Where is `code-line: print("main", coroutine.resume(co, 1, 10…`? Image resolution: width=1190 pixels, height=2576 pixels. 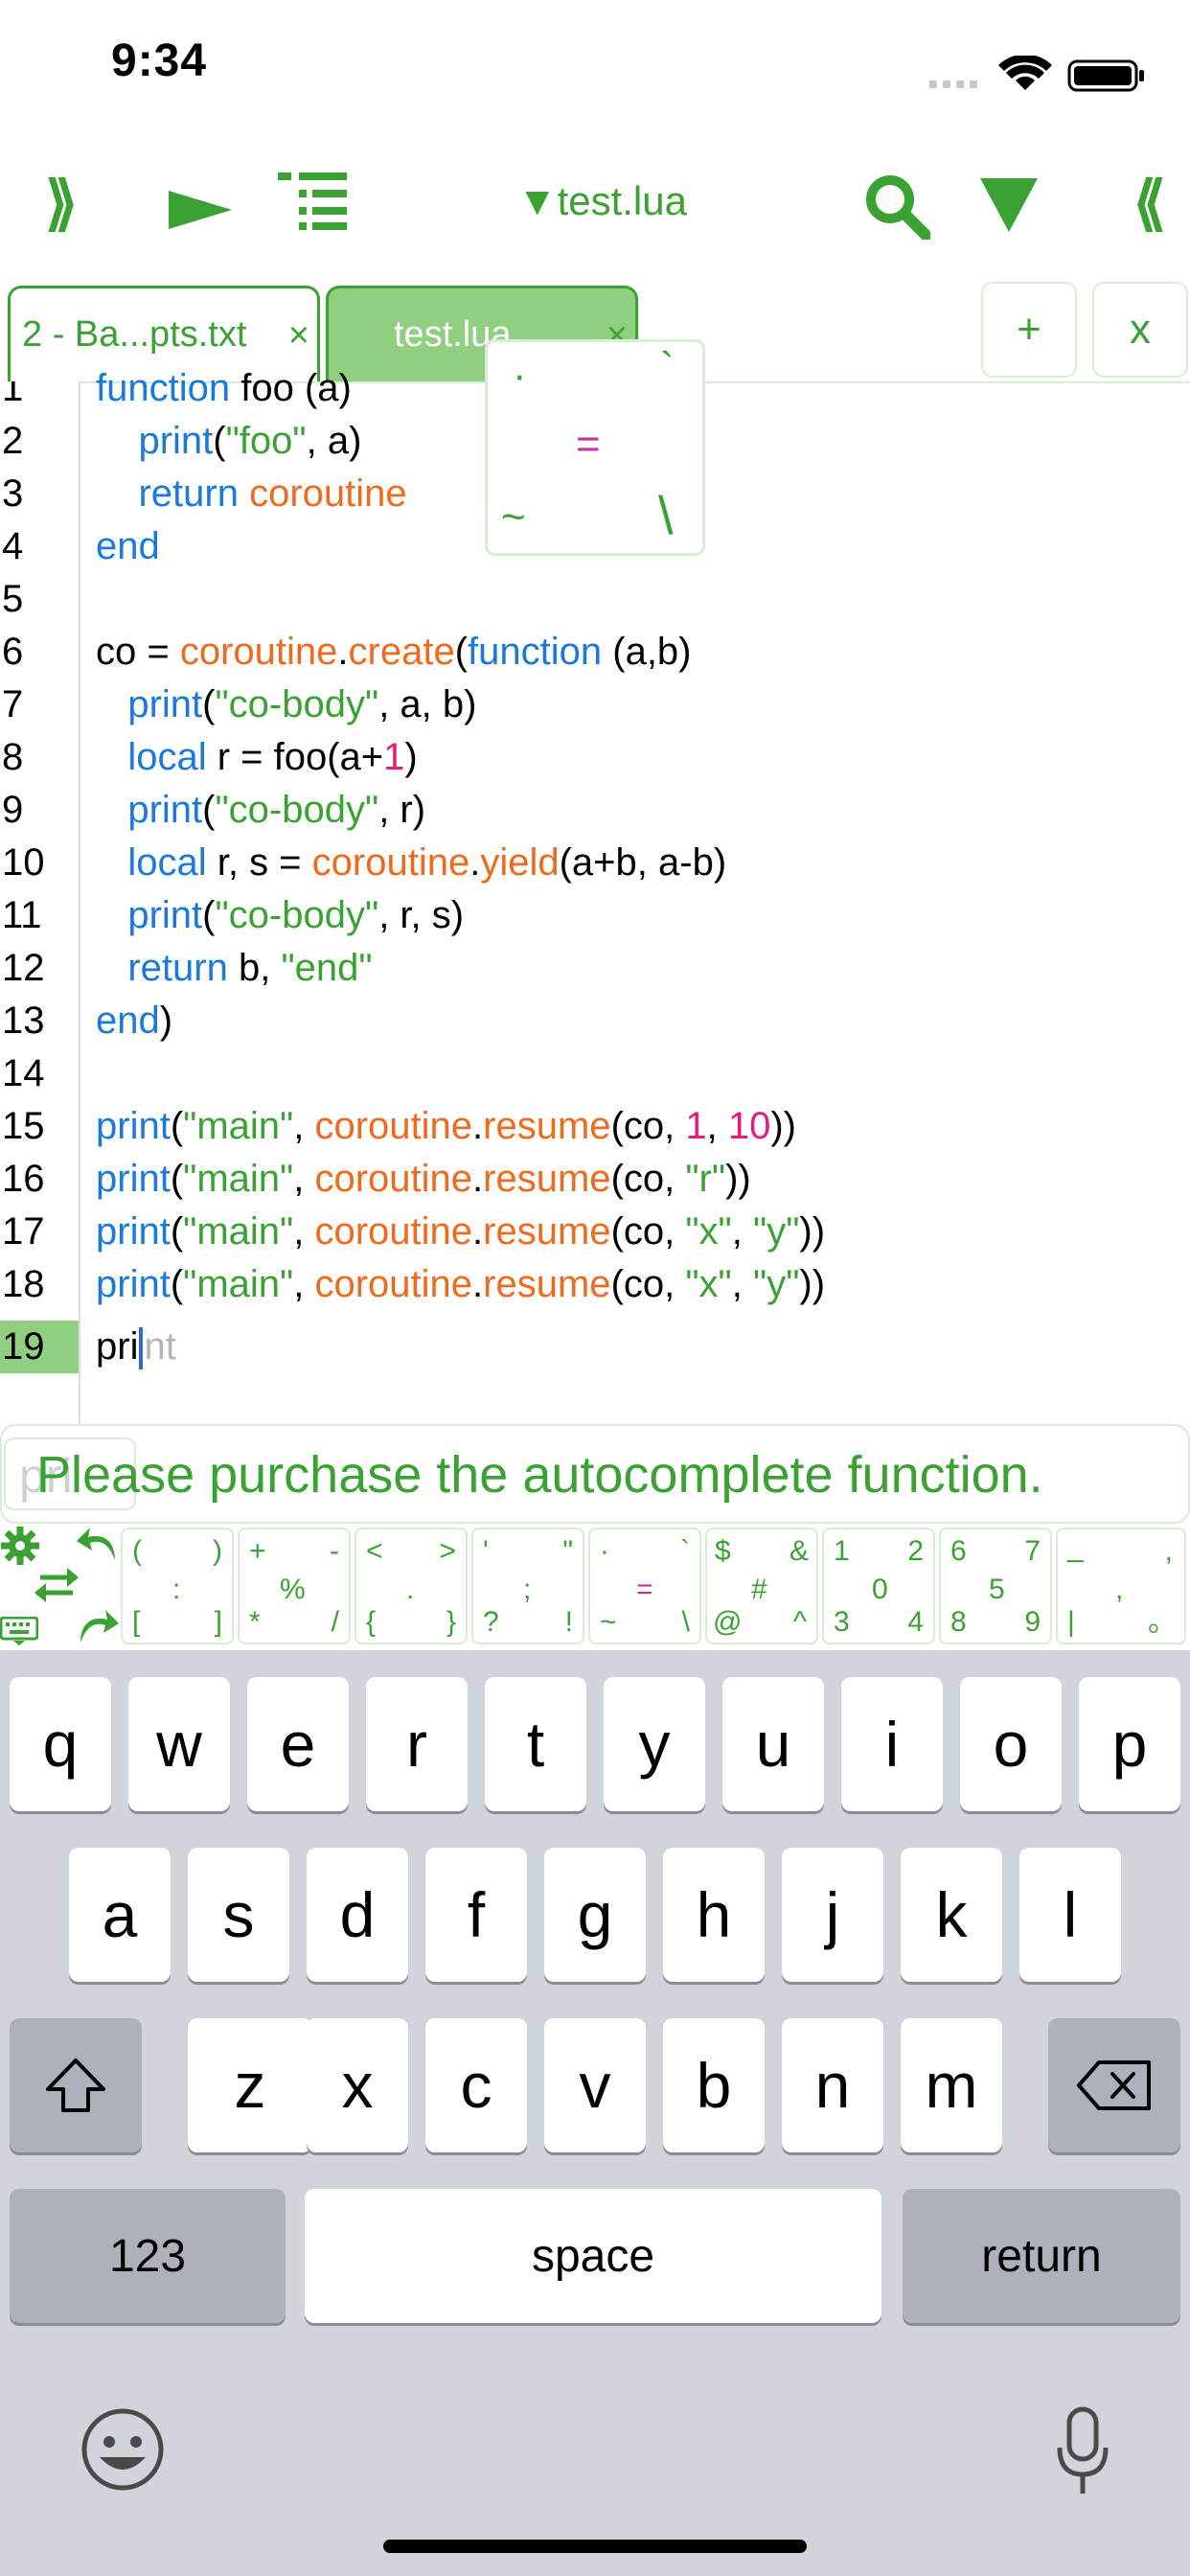
code-line: print("main", coroutine.resume(co, 1, 10… is located at coordinates (446, 1126).